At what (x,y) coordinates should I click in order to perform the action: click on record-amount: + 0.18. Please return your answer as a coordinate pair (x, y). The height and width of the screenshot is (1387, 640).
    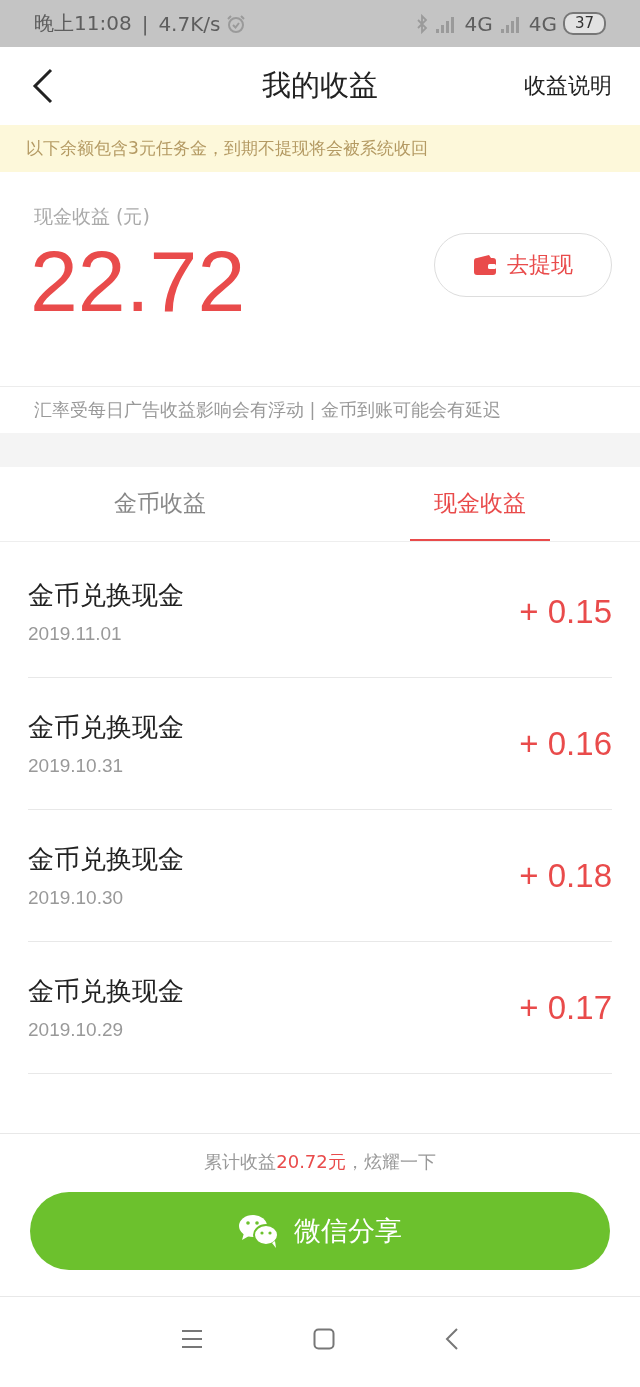
    Looking at the image, I should click on (565, 875).